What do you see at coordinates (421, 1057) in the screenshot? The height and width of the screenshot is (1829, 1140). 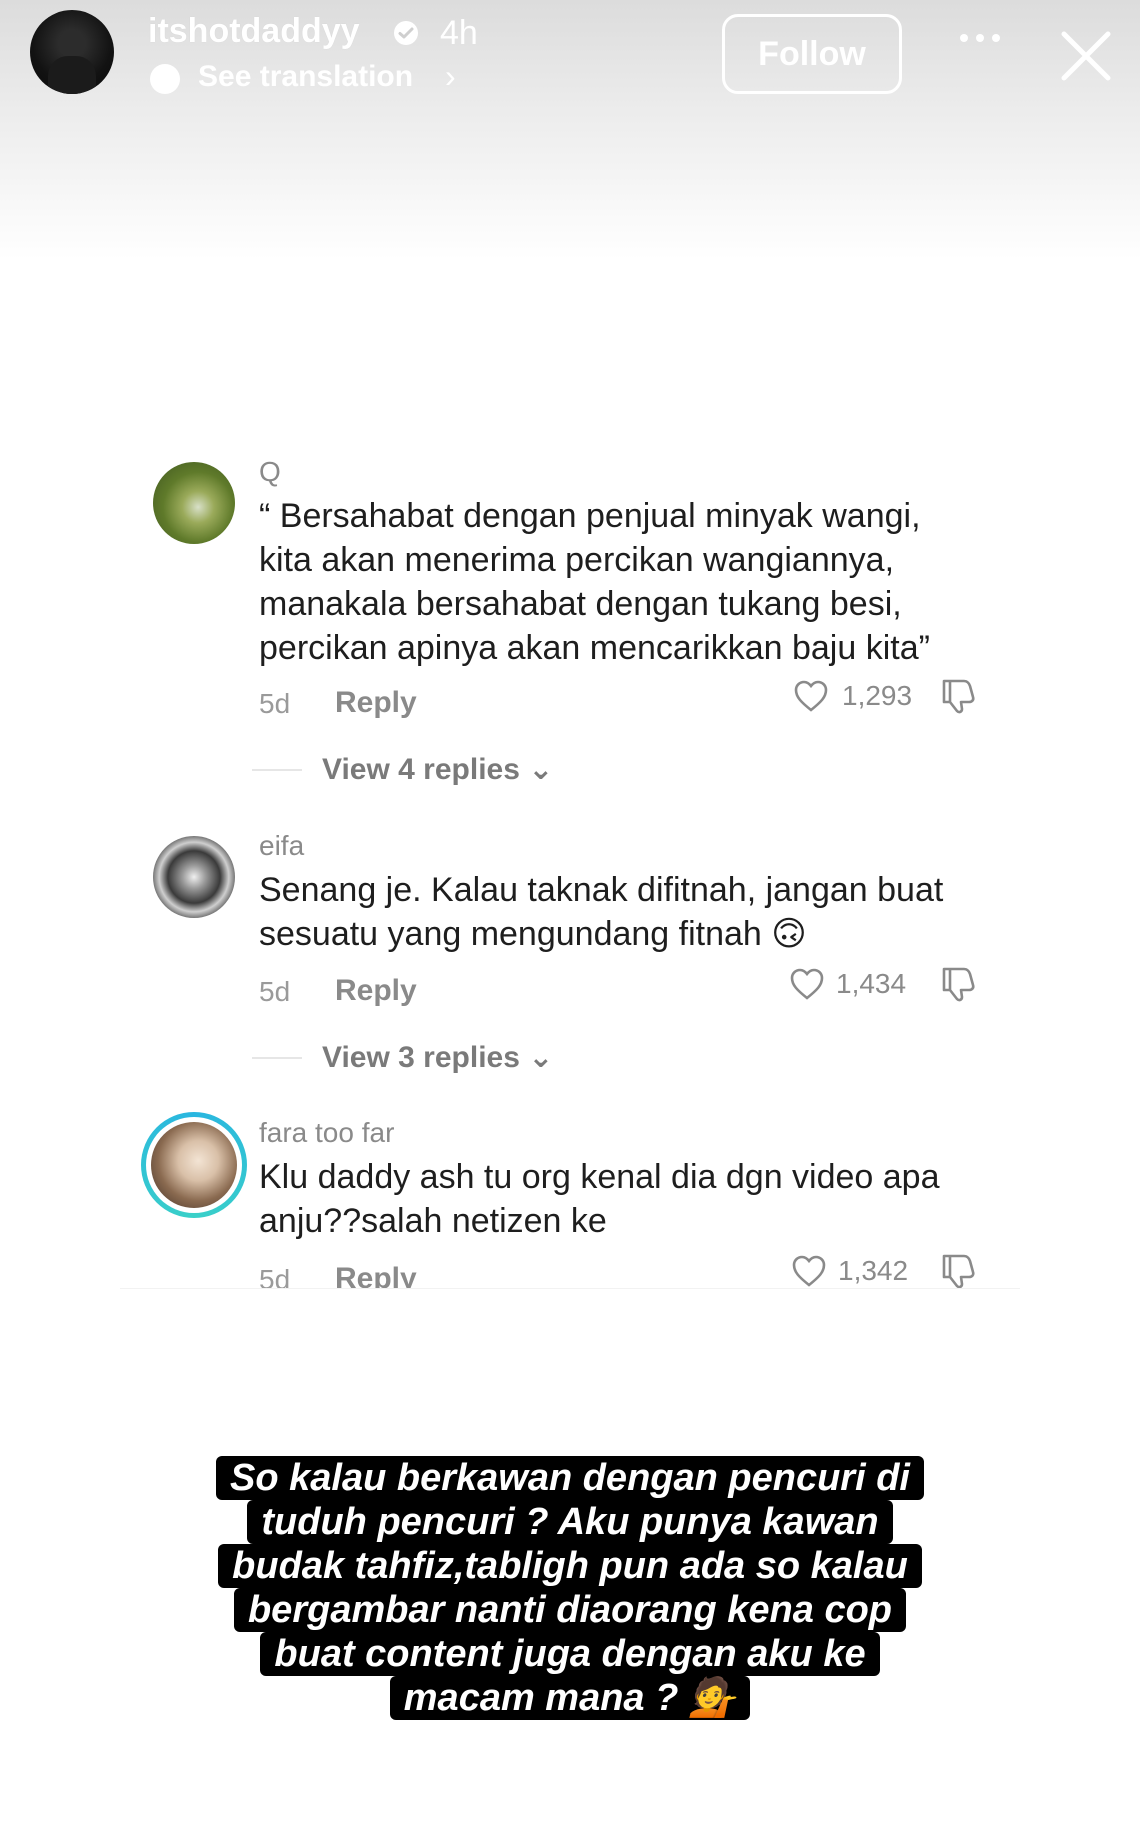 I see `view-replies-label: View 3 replies` at bounding box center [421, 1057].